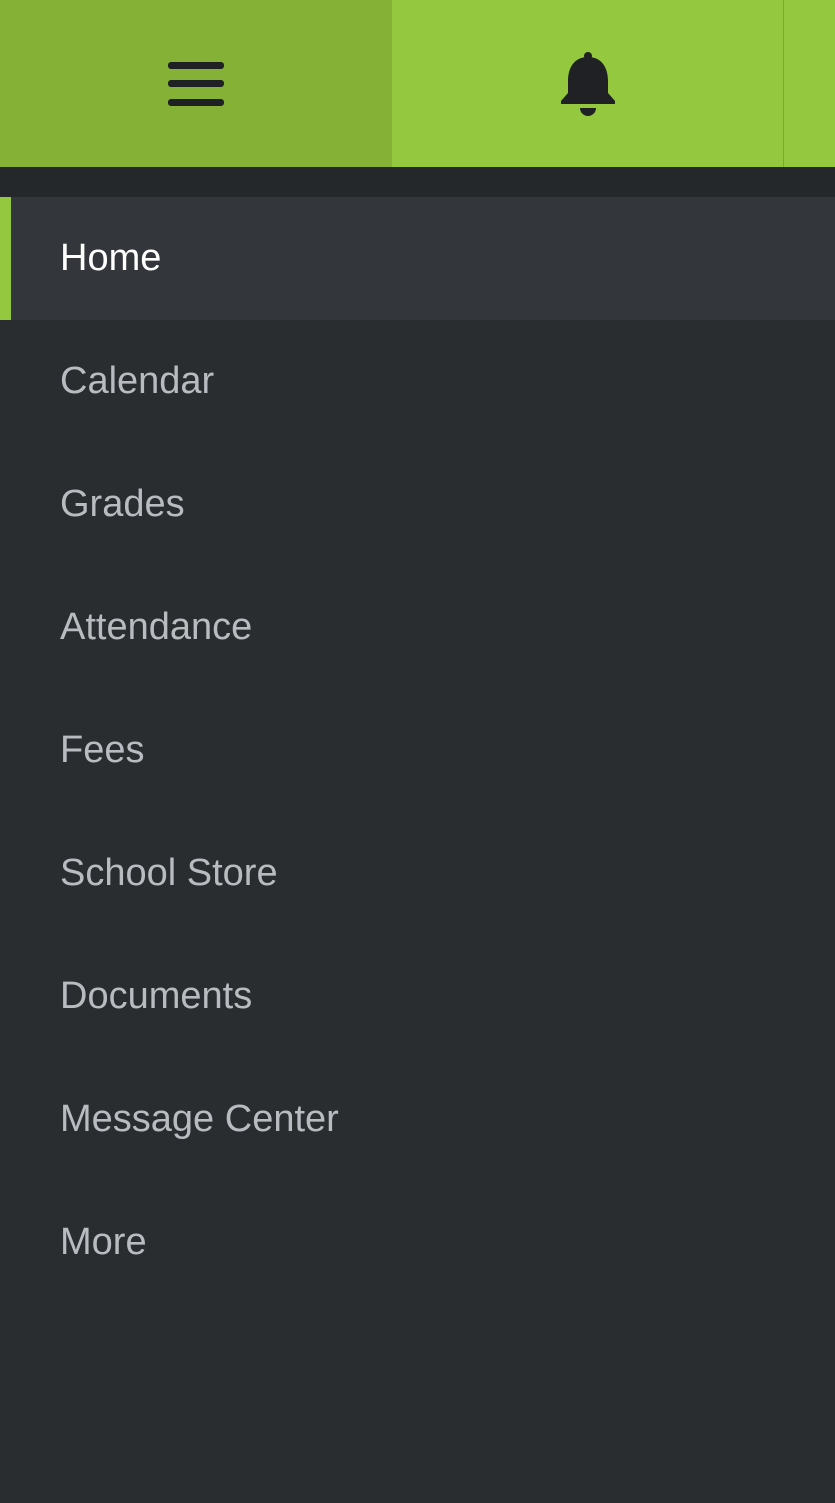 The width and height of the screenshot is (835, 1503). What do you see at coordinates (111, 258) in the screenshot?
I see `sidebar-item-label: Home` at bounding box center [111, 258].